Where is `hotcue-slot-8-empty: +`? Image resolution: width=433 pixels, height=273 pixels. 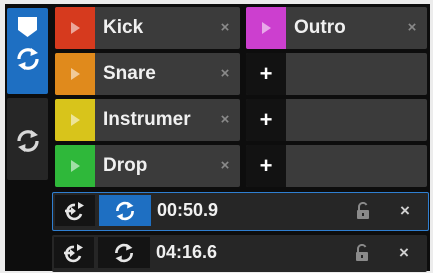
hotcue-slot-8-empty: + is located at coordinates (336, 166).